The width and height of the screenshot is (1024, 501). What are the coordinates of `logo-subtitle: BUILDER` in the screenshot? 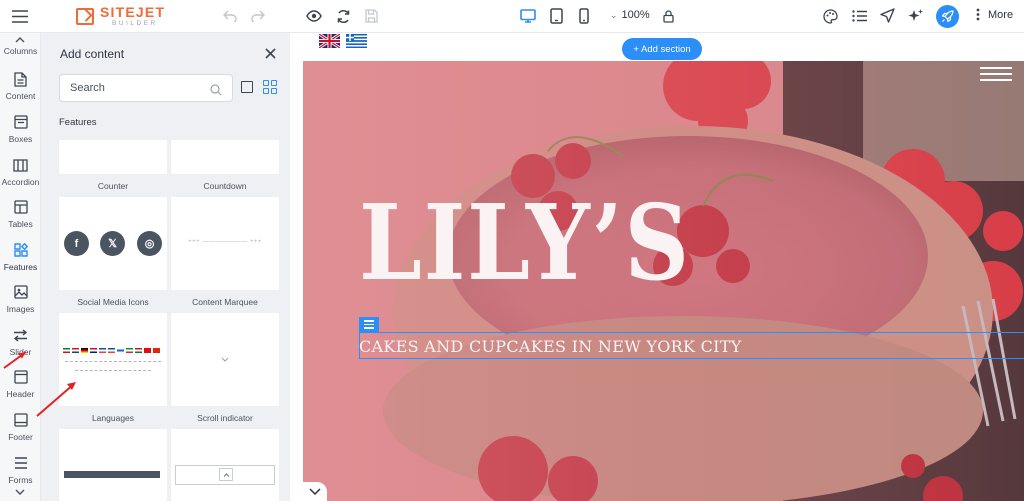 It's located at (135, 23).